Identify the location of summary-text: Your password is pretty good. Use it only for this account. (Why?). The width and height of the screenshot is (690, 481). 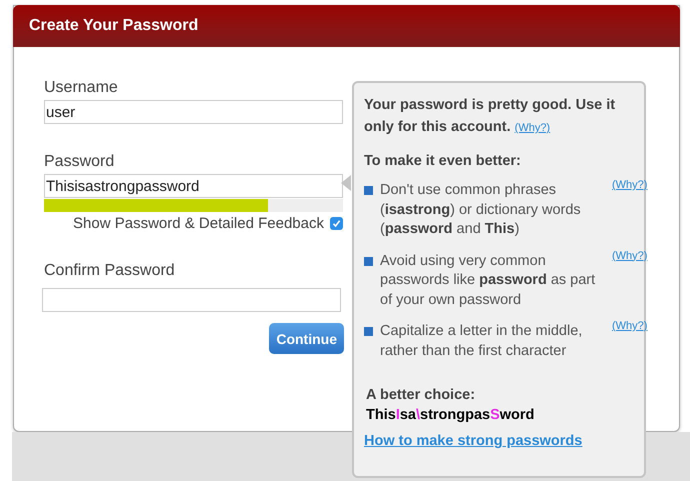
(490, 116).